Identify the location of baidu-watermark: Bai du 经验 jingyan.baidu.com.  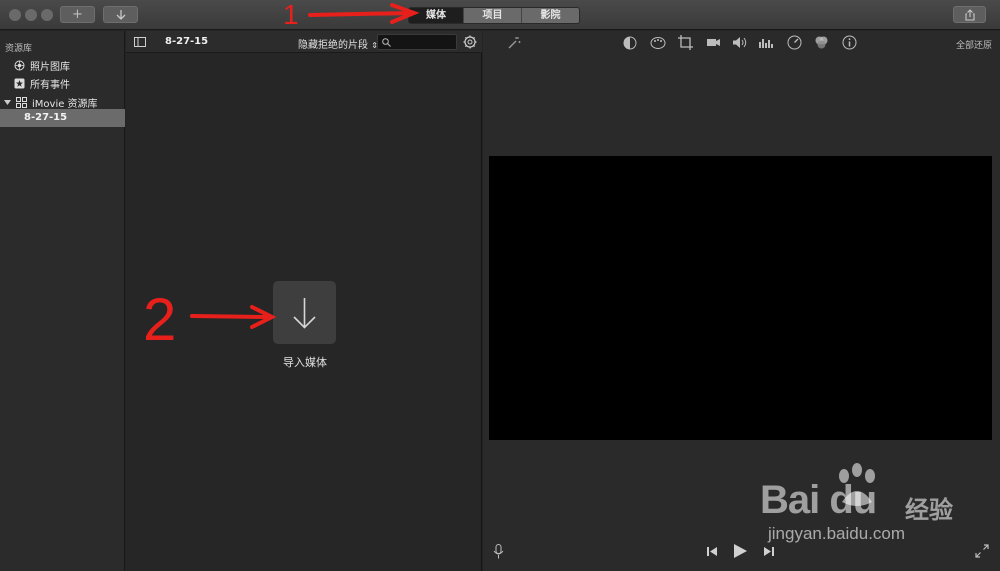
(875, 509).